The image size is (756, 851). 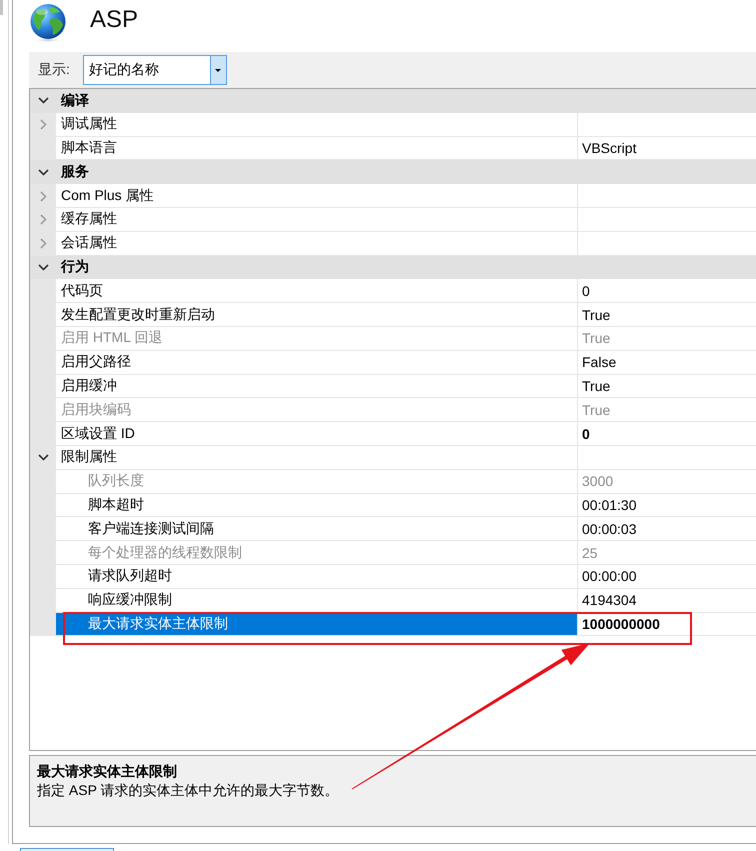 What do you see at coordinates (74, 101) in the screenshot?
I see `category-name: 编译` at bounding box center [74, 101].